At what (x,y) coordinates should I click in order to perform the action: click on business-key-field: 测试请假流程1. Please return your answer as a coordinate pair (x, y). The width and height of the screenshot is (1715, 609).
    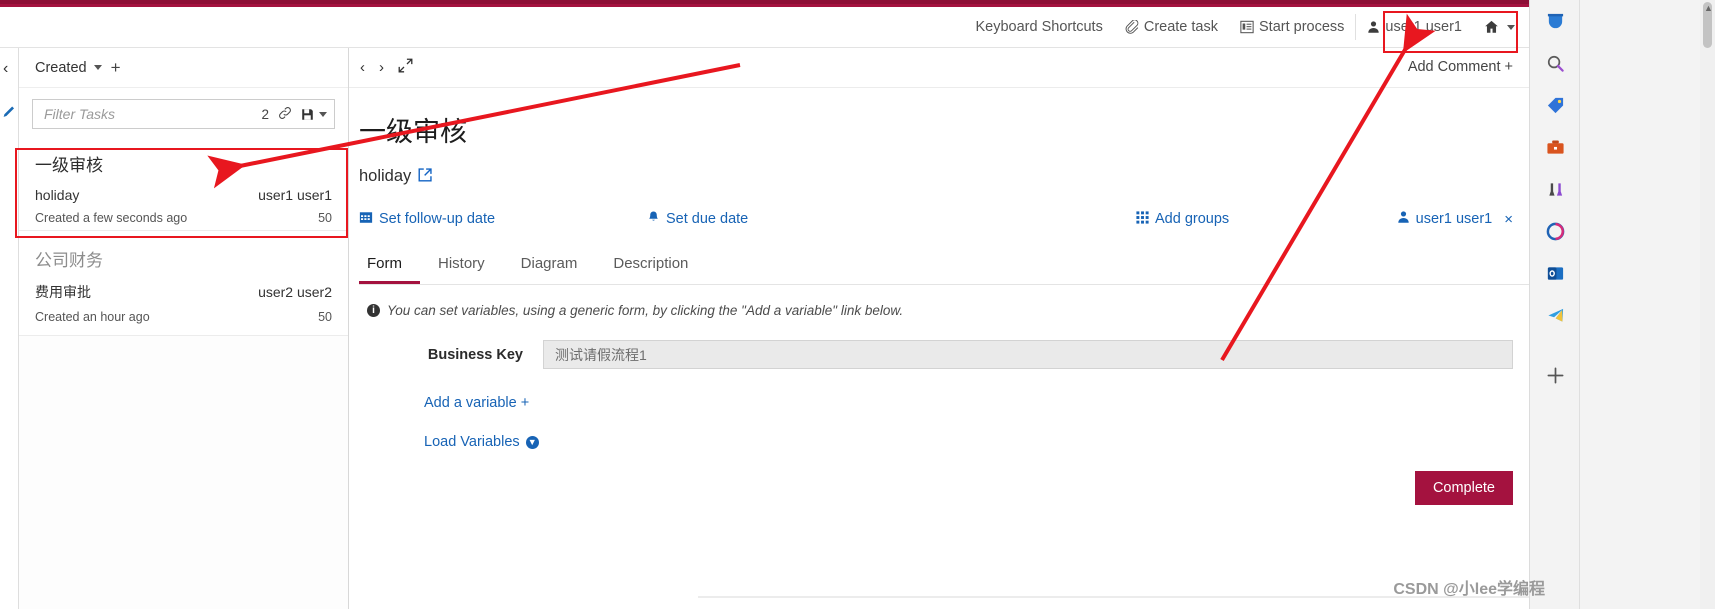
    Looking at the image, I should click on (1028, 354).